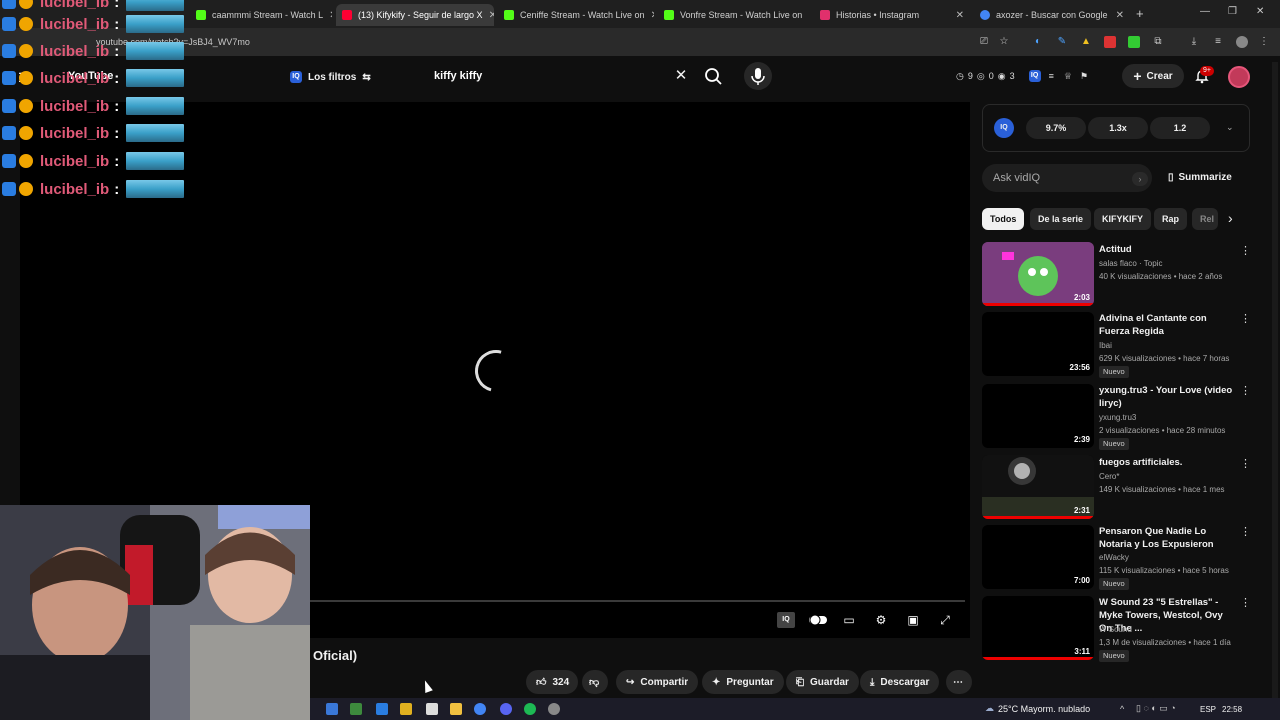 This screenshot has width=1280, height=720. Describe the element at coordinates (560, 76) in the screenshot. I see `search-input: kiffy kiffy` at that location.